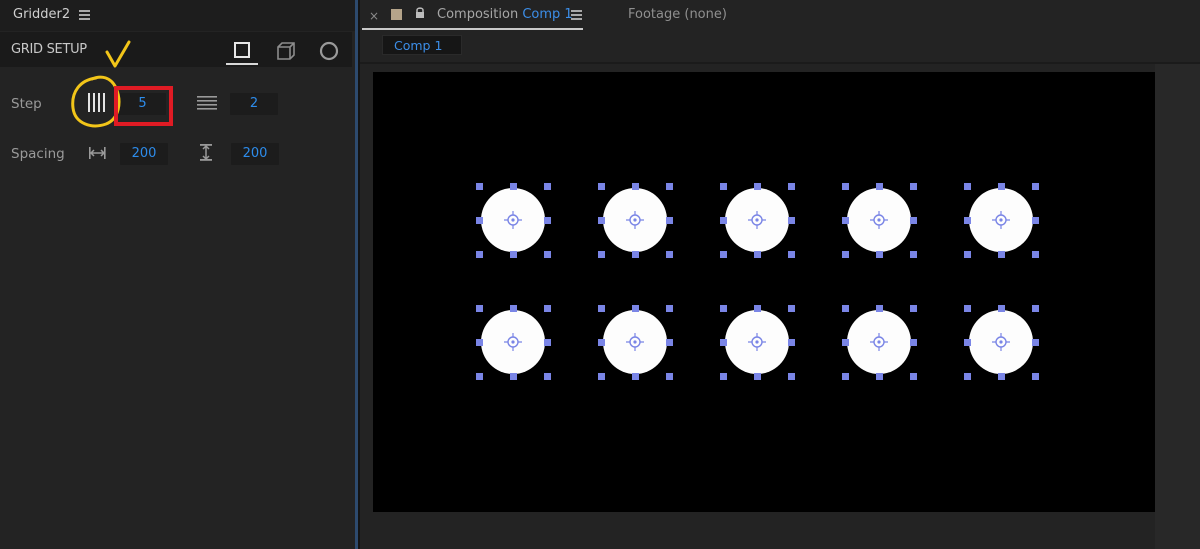  I want to click on close-icon: ×, so click(374, 16).